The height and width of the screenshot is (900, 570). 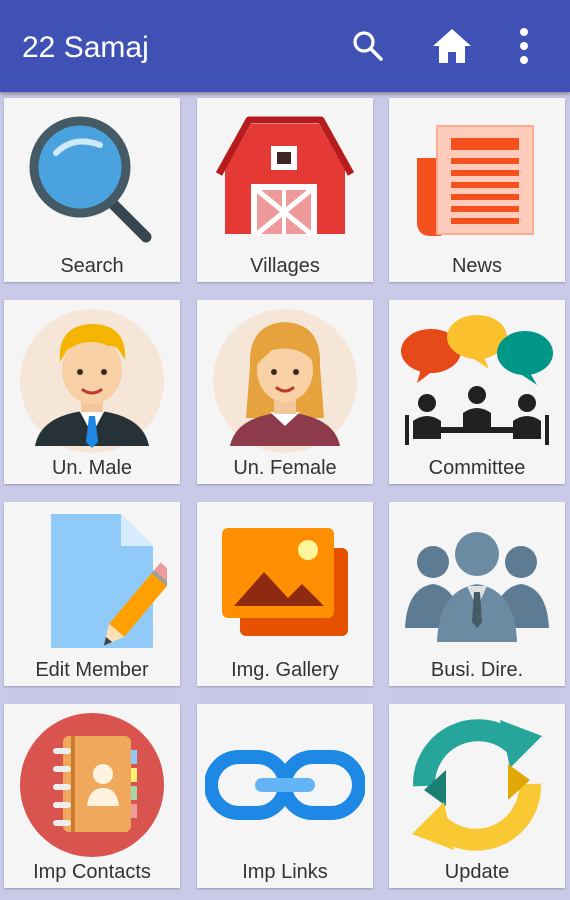 What do you see at coordinates (285, 468) in the screenshot?
I see `tile-label: Un. Female` at bounding box center [285, 468].